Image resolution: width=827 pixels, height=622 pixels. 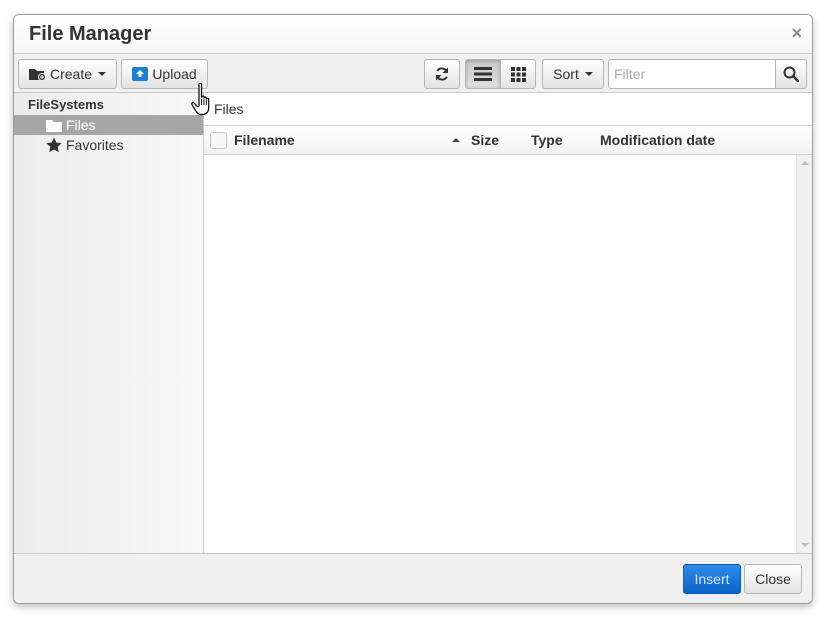 I want to click on file-list-header: Filename Size Type Modification date, so click(x=508, y=140).